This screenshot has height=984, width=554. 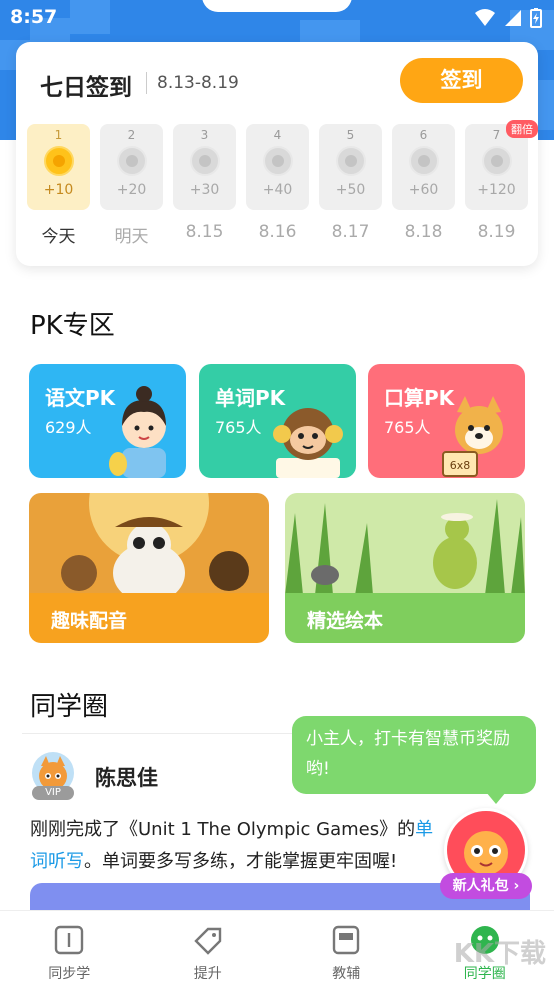 I want to click on feature-foot: 精选绘本, so click(x=405, y=618).